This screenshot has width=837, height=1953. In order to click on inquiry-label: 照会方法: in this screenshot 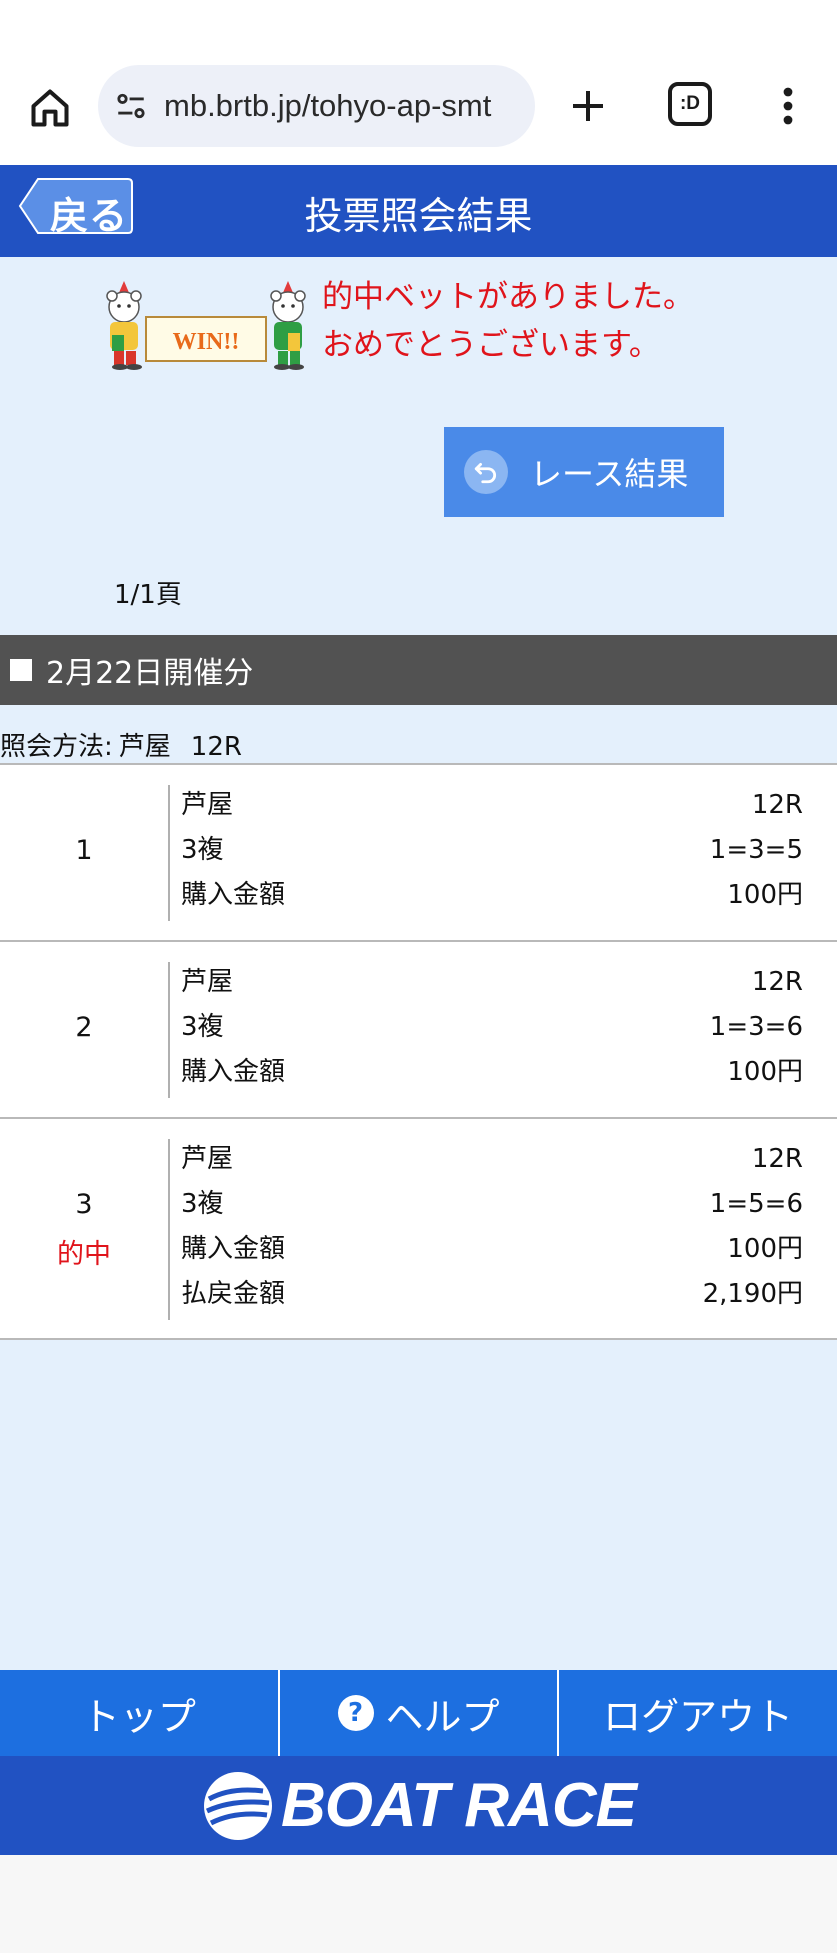, I will do `click(56, 747)`.